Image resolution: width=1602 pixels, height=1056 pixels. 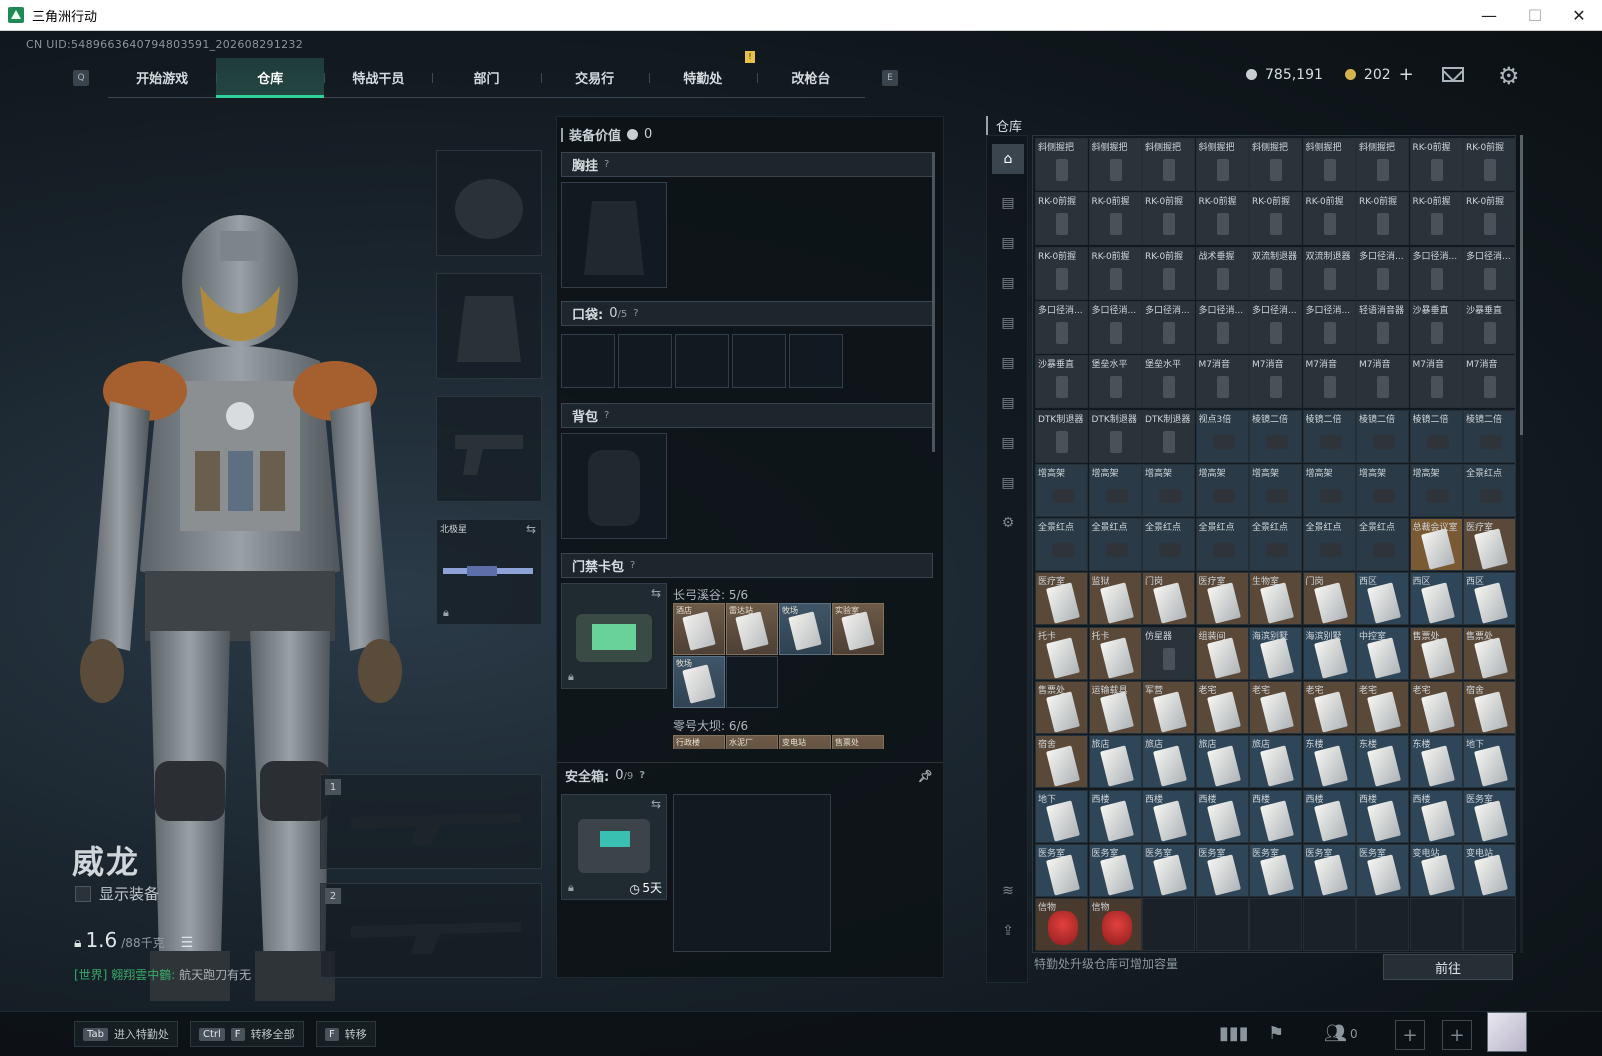 I want to click on keycard-item: 行政楼, so click(x=699, y=742).